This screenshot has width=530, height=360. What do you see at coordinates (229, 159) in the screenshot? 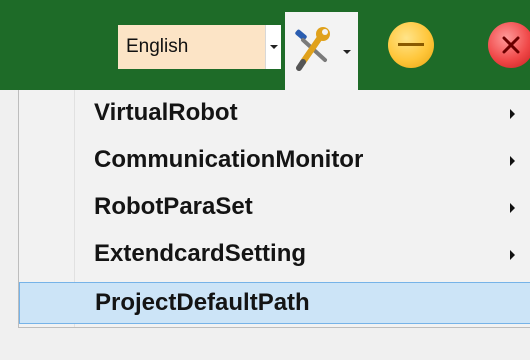
I see `menu-item-label: CommunicationMonitor` at bounding box center [229, 159].